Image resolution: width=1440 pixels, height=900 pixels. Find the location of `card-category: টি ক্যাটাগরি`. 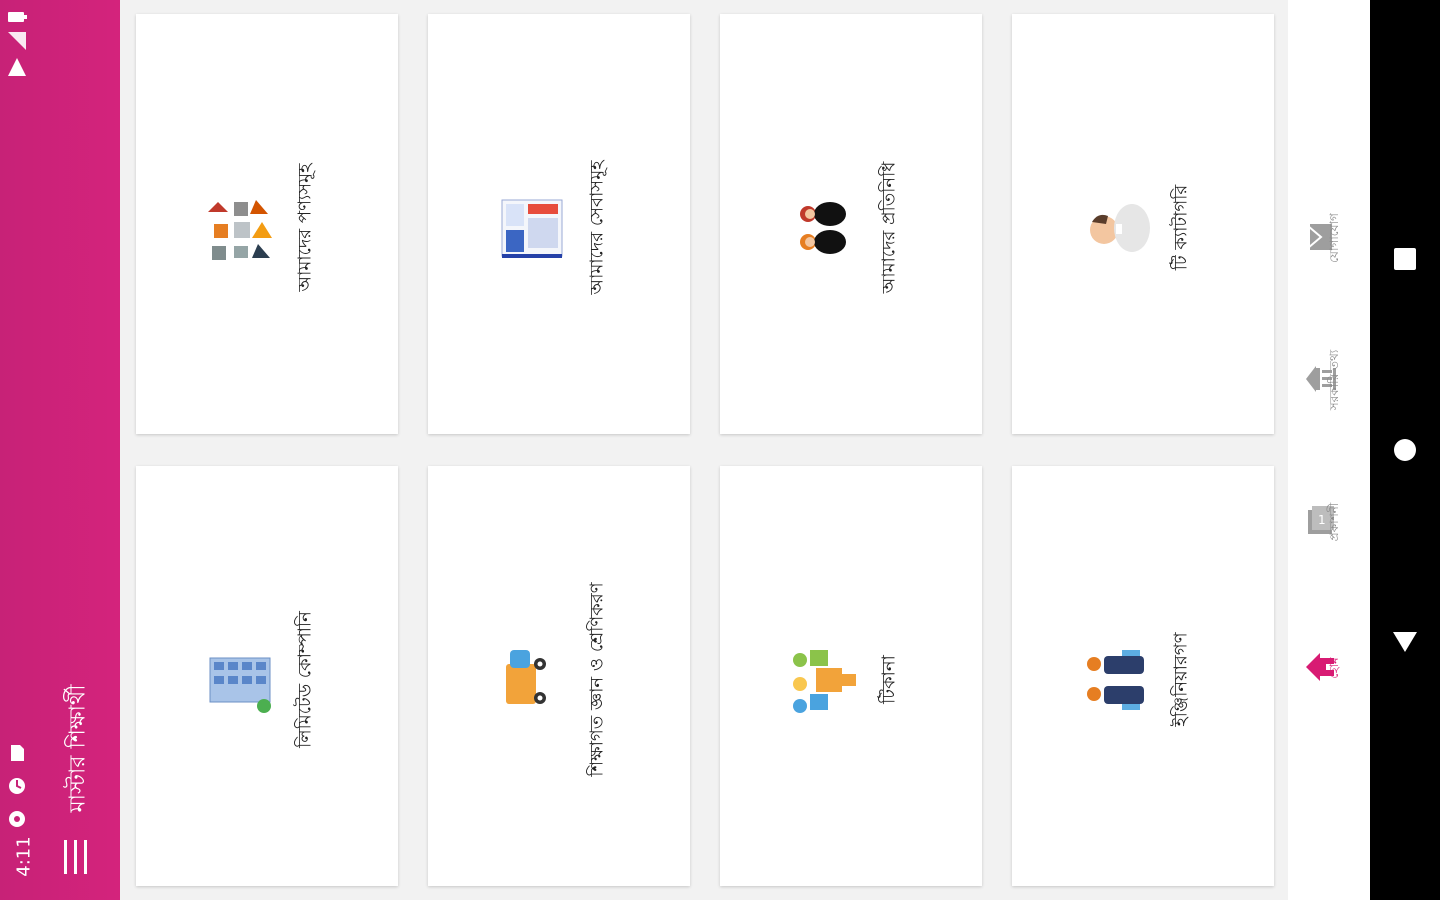

card-category: টি ক্যাটাগরি is located at coordinates (1143, 224).